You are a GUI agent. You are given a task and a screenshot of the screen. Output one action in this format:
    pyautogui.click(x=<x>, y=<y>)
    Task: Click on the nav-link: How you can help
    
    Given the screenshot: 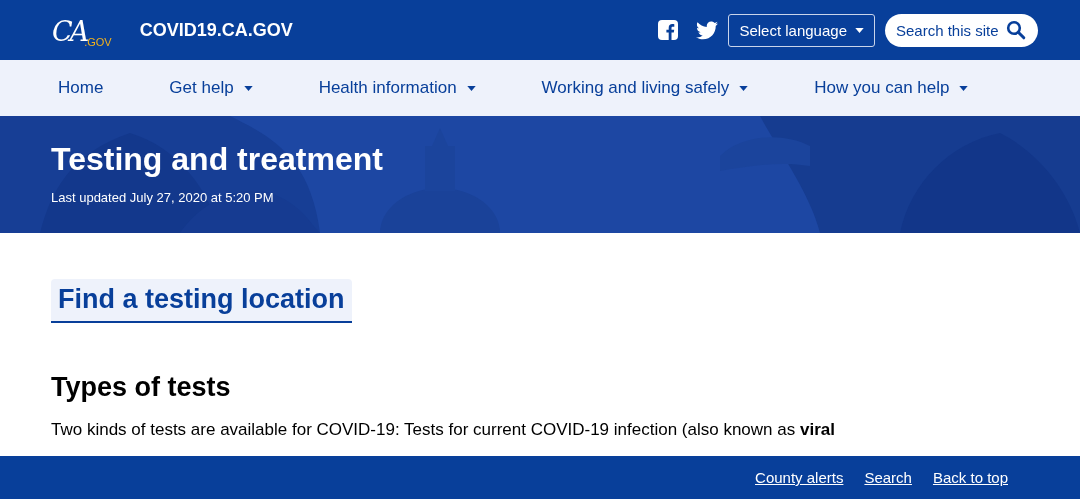 What is the action you would take?
    pyautogui.click(x=891, y=88)
    